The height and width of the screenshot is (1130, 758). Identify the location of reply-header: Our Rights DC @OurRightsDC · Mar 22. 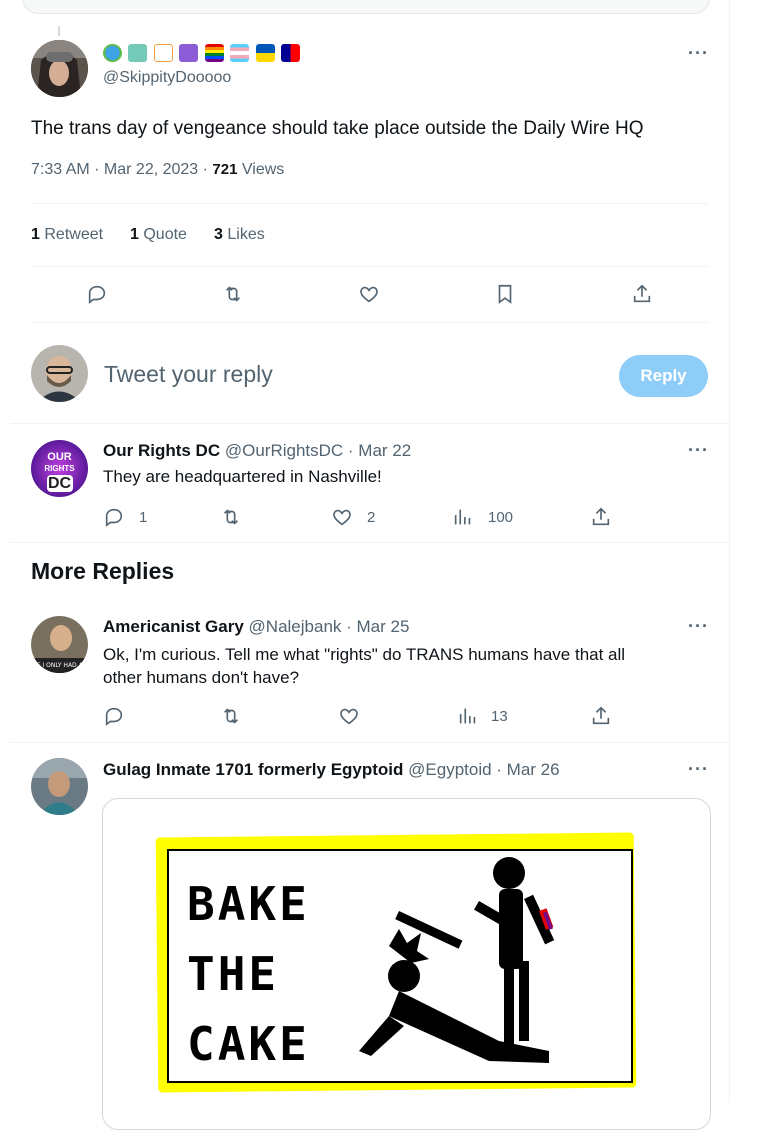
(257, 451).